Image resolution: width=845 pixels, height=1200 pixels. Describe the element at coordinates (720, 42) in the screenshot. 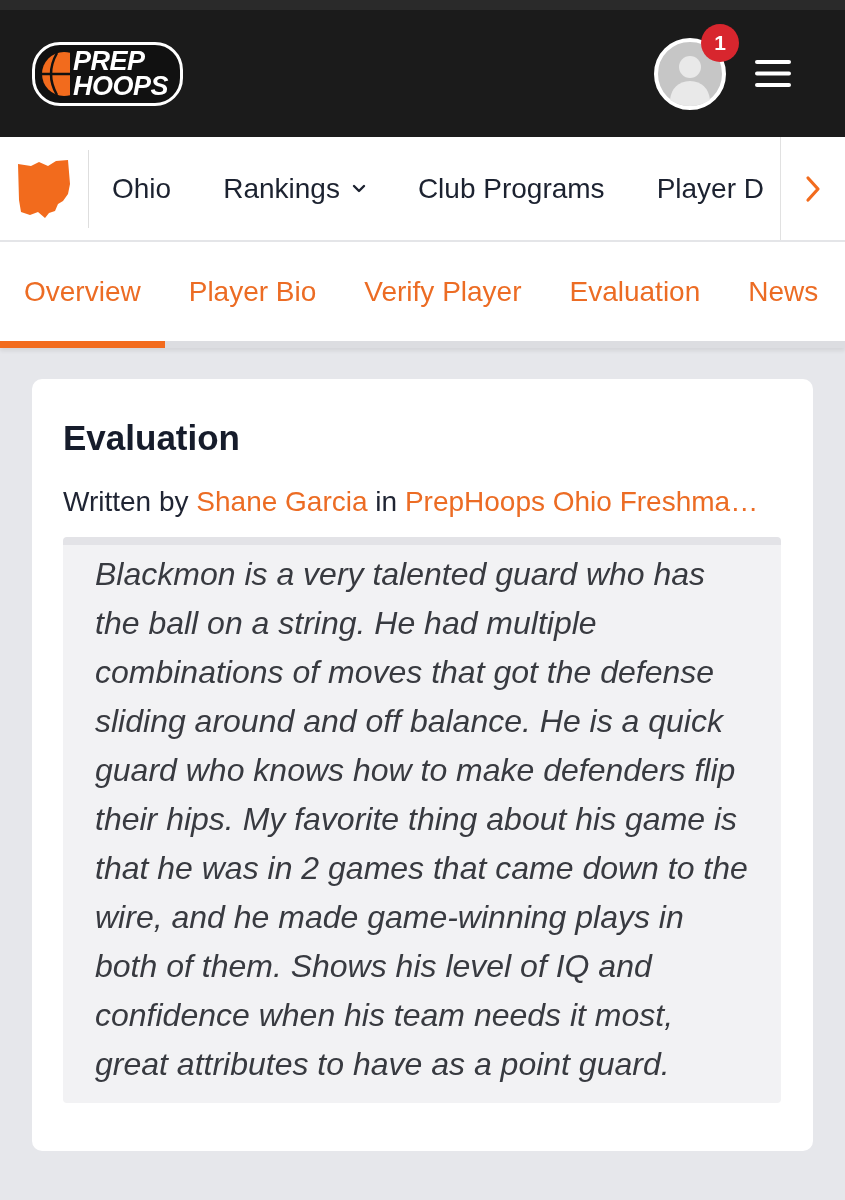

I see `notification-badge: 1` at that location.